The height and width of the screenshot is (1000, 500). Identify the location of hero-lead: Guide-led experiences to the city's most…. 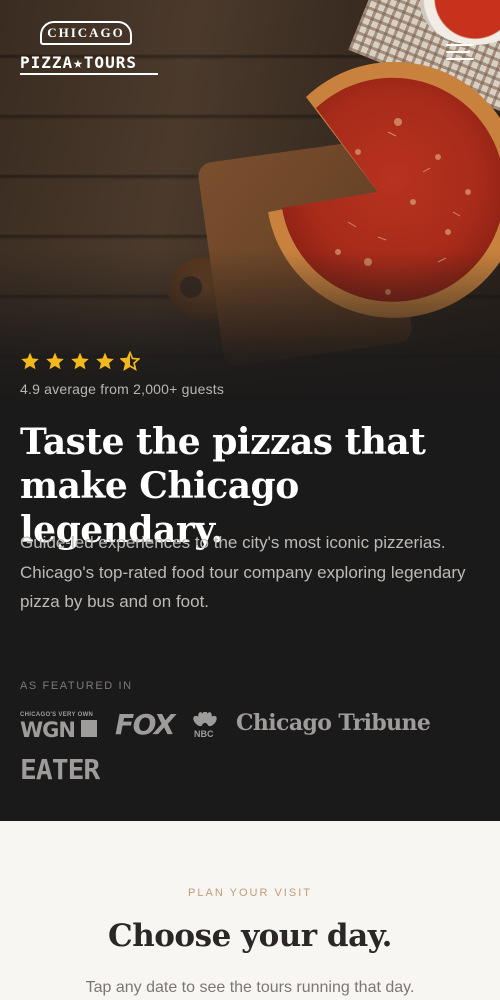
(243, 572).